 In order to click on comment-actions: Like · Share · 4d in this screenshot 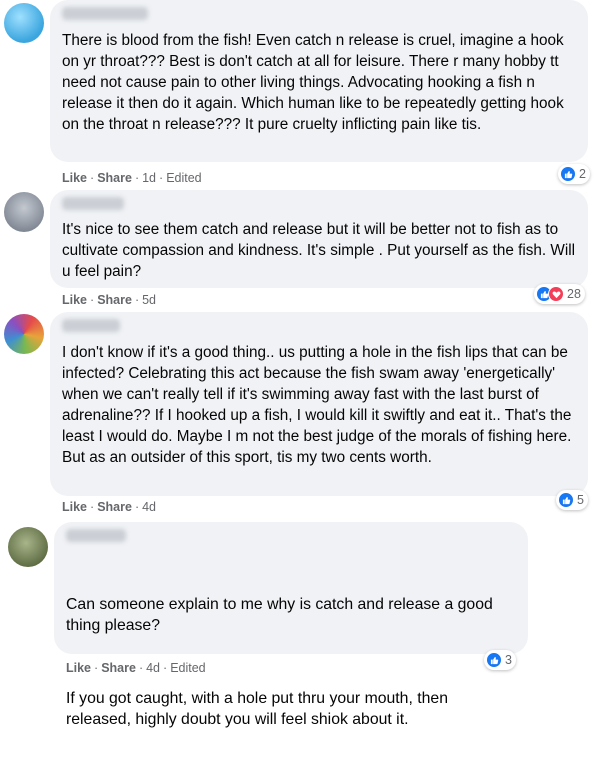, I will do `click(109, 507)`.